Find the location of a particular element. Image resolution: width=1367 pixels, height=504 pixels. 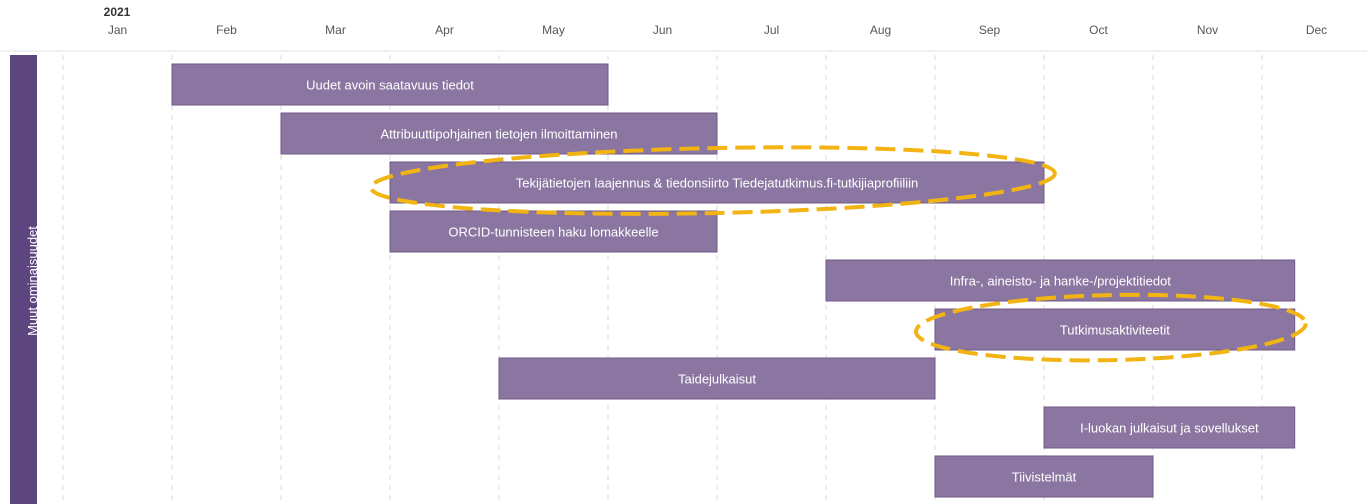

year-label: 2021 is located at coordinates (117, 12).